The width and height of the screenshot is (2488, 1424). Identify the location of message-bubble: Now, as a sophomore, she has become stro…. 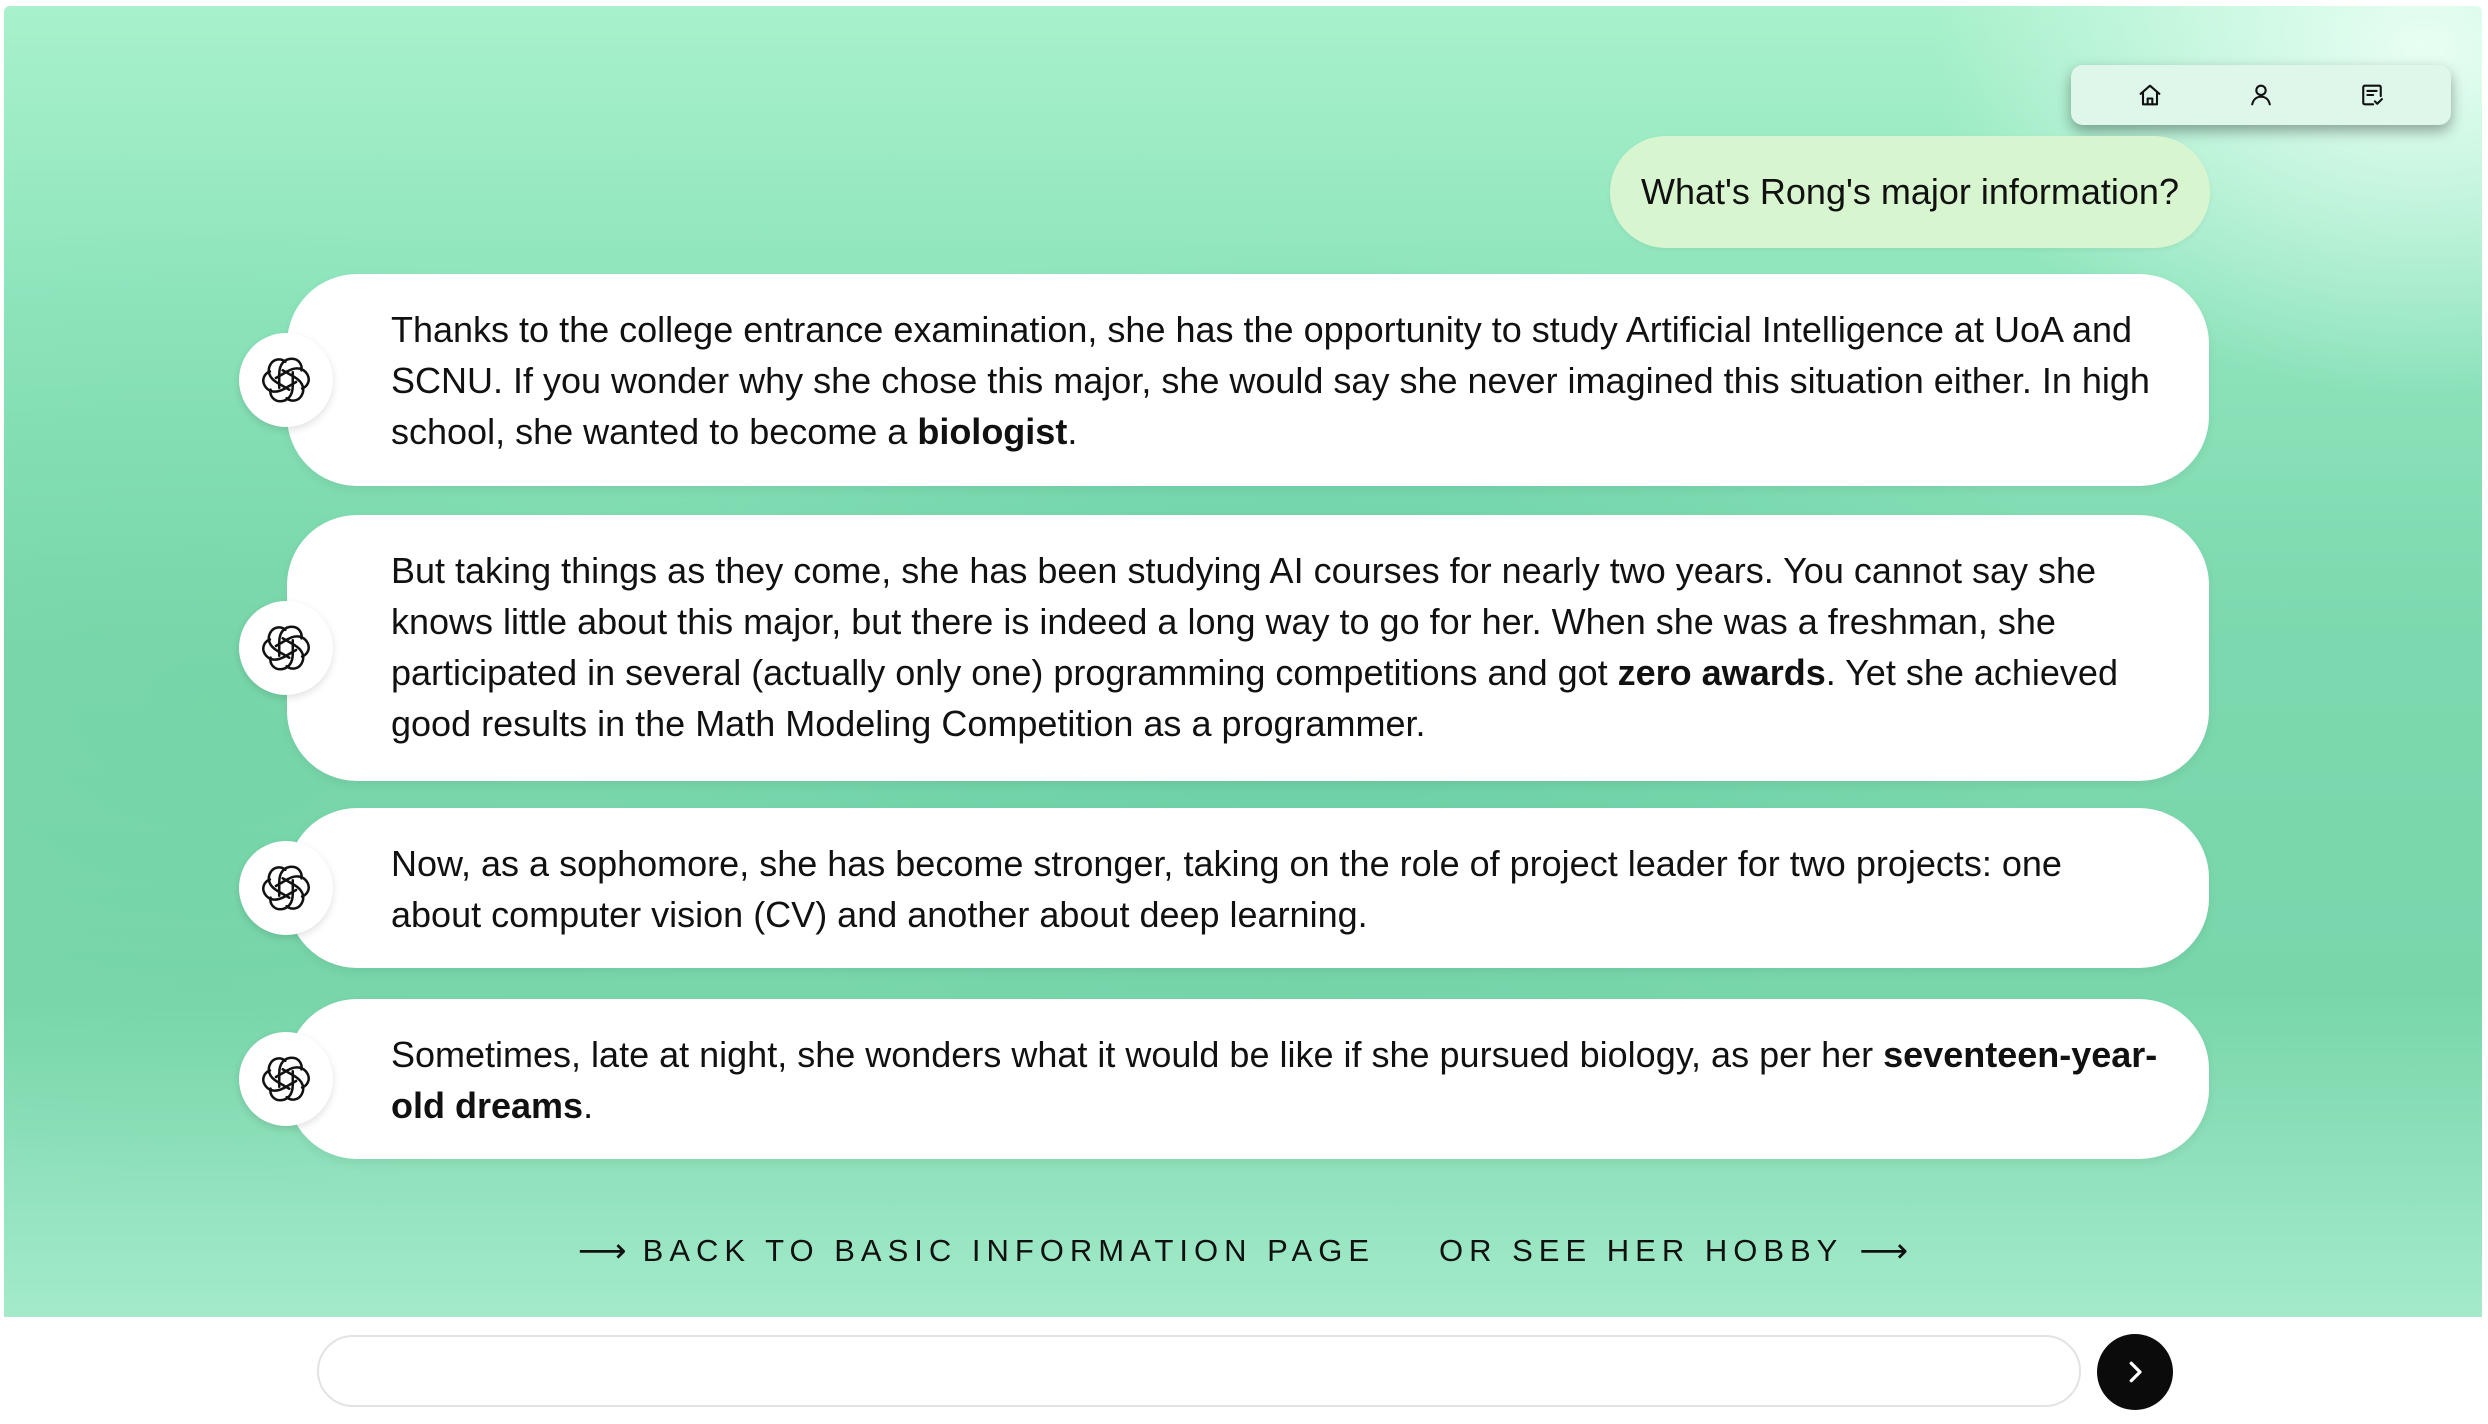
(1248, 888).